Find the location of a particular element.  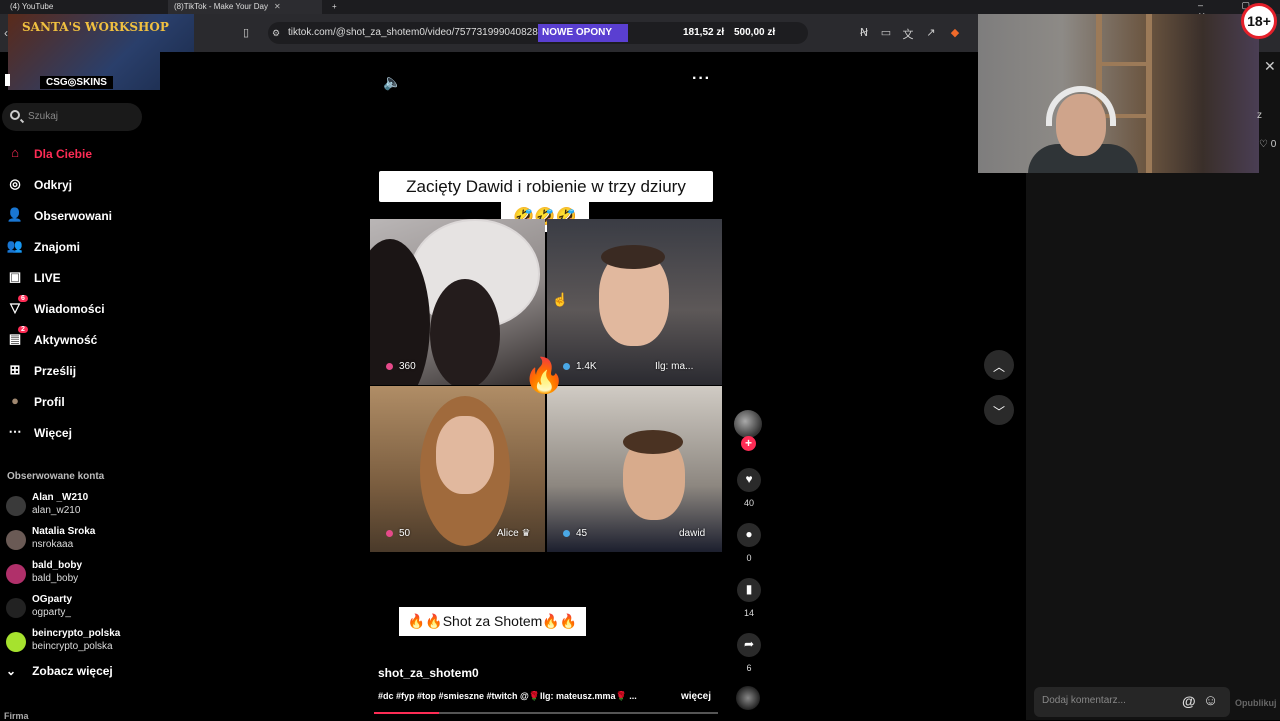

home-icon: ⌂ is located at coordinates (15, 152).